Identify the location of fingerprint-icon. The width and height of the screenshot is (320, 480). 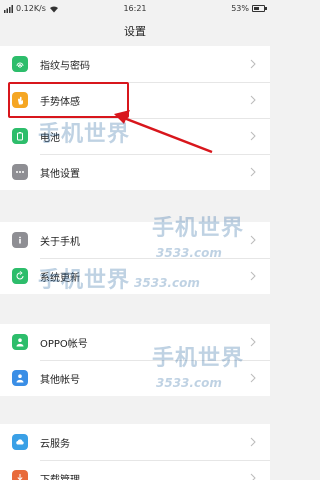
(20, 64).